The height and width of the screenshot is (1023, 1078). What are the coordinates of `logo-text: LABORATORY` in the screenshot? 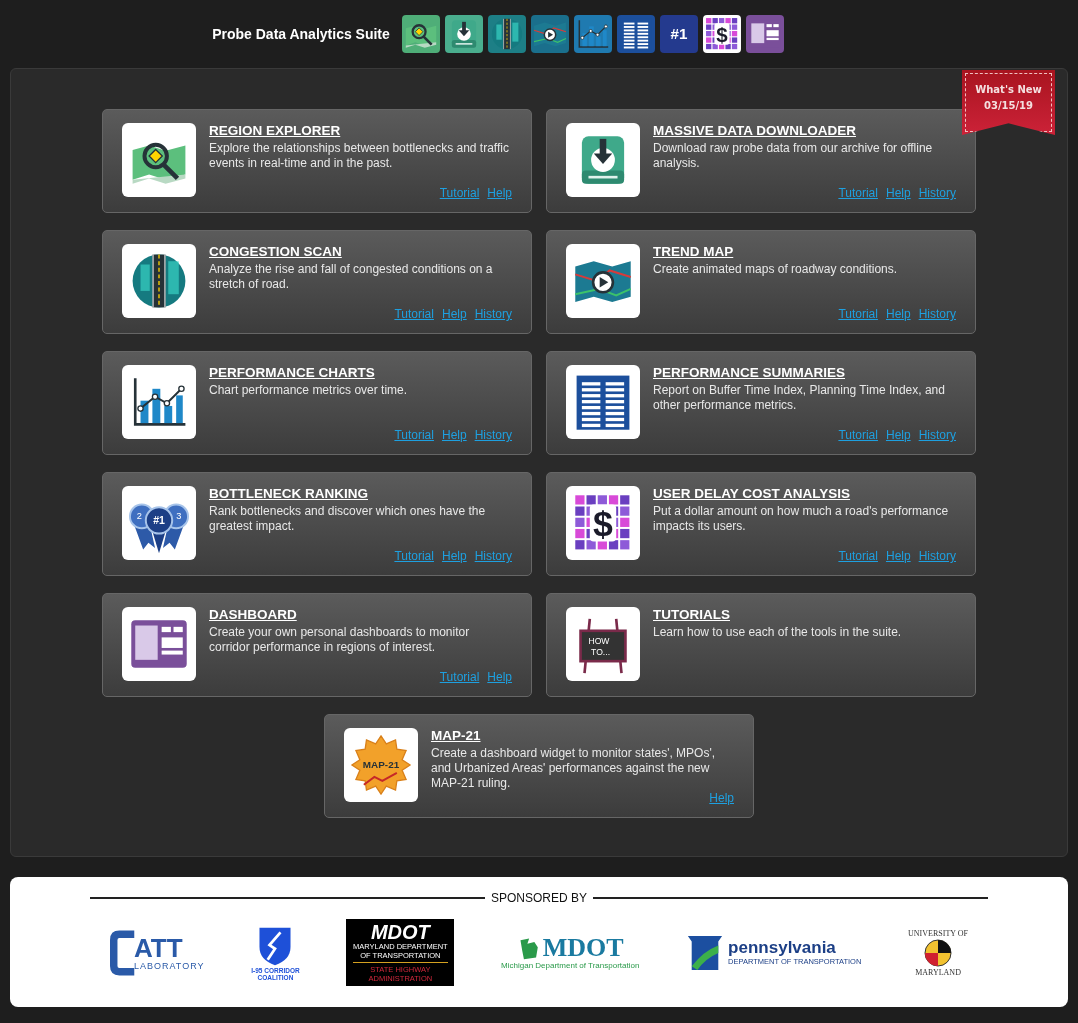 It's located at (169, 965).